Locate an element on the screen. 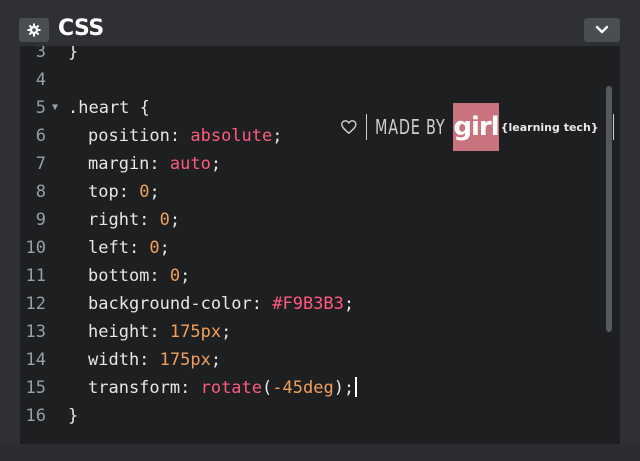 The height and width of the screenshot is (461, 640). code-text: background-color: #F9B3B3; is located at coordinates (221, 304).